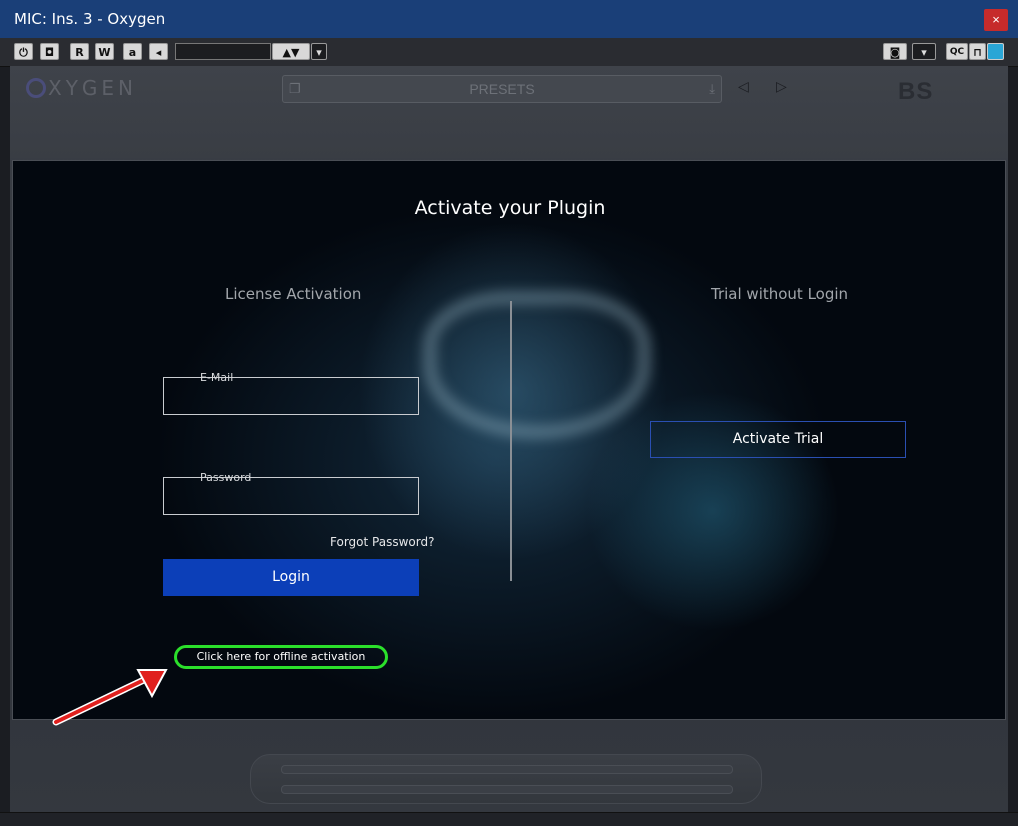 This screenshot has width=1018, height=826. Describe the element at coordinates (158, 51) in the screenshot. I see `back-button: ◂` at that location.